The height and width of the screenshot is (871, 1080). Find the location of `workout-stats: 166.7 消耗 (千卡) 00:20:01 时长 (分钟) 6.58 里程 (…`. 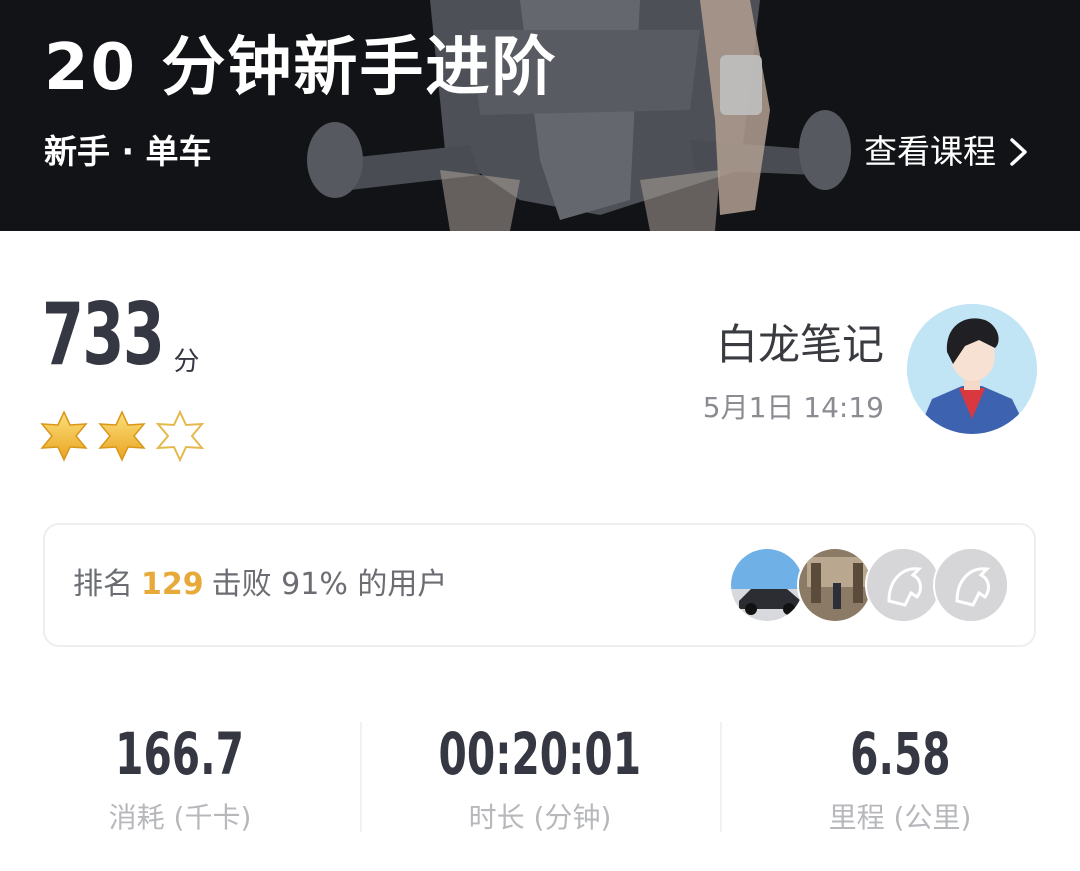

workout-stats: 166.7 消耗 (千卡) 00:20:01 时长 (分钟) 6.58 里程 (… is located at coordinates (540, 778).